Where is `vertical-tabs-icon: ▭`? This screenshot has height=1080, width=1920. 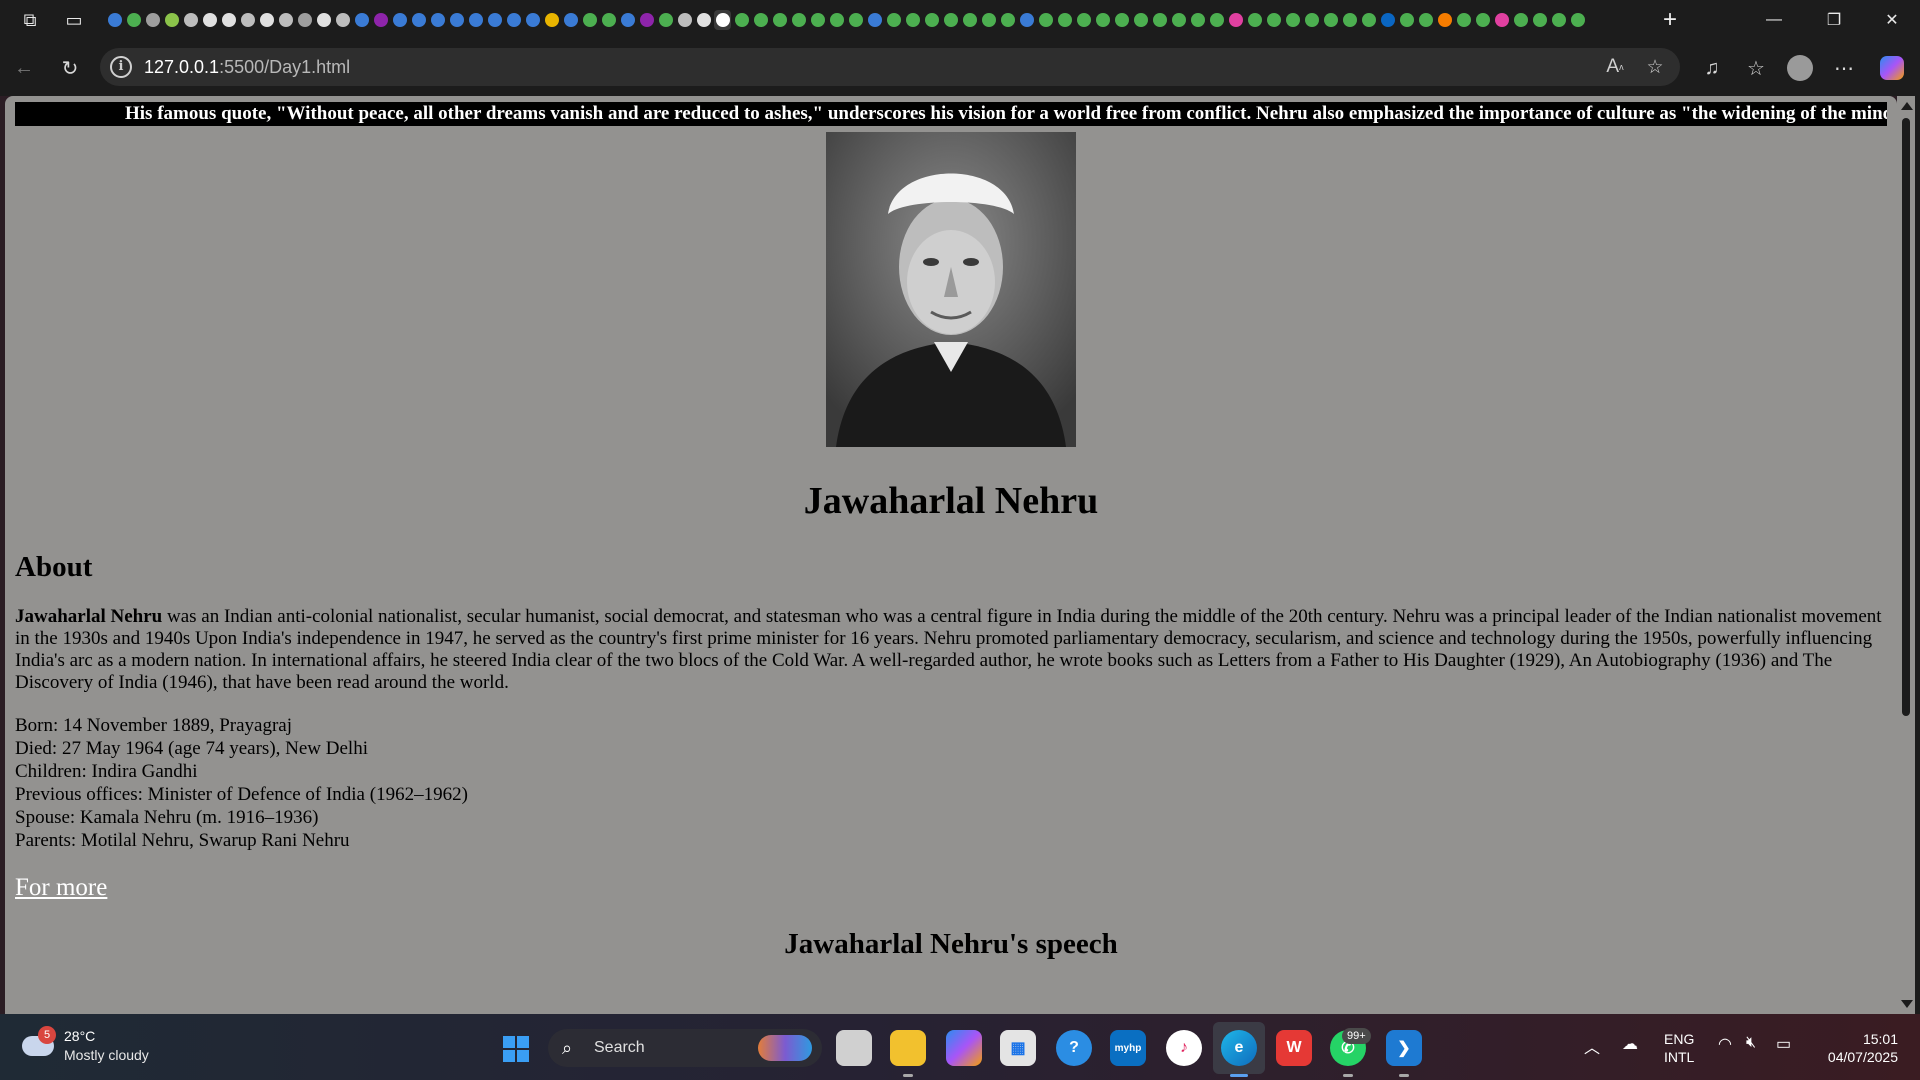 vertical-tabs-icon: ▭ is located at coordinates (74, 20).